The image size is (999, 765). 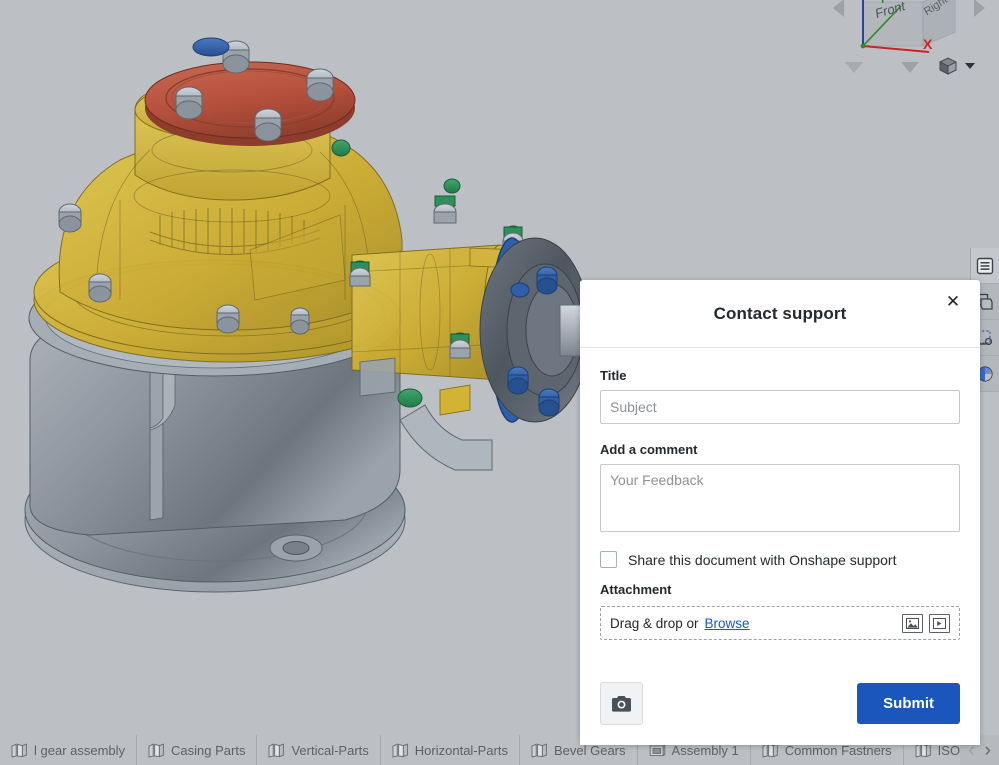 What do you see at coordinates (330, 750) in the screenshot?
I see `document-tab-label: Vertical-Parts` at bounding box center [330, 750].